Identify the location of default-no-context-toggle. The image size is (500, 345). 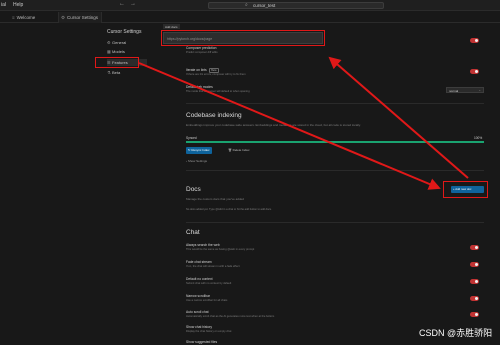
(474, 281).